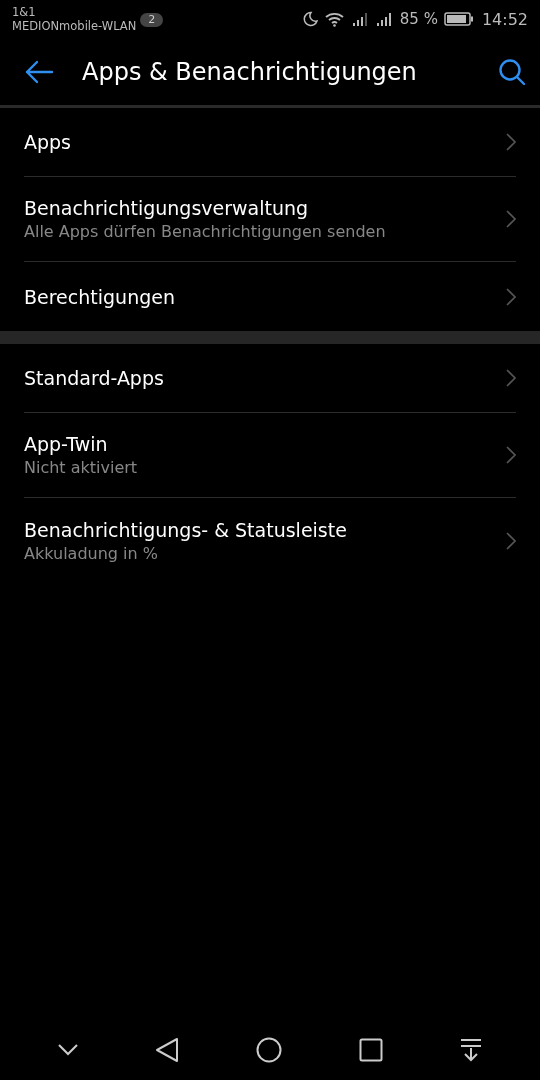 The image size is (540, 1080). Describe the element at coordinates (270, 296) in the screenshot. I see `settings-item: Berechtigungen` at that location.